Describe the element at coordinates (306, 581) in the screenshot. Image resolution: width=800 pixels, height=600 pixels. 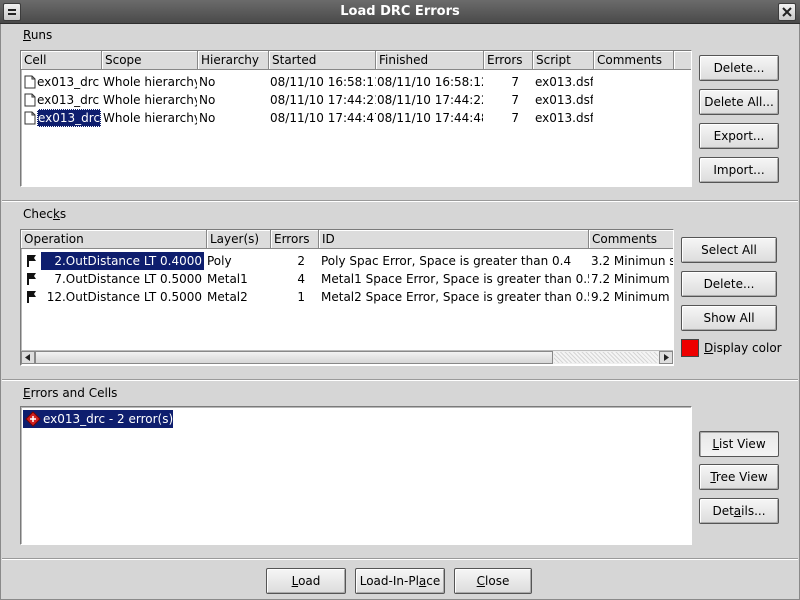
I see `load-button: Load` at that location.